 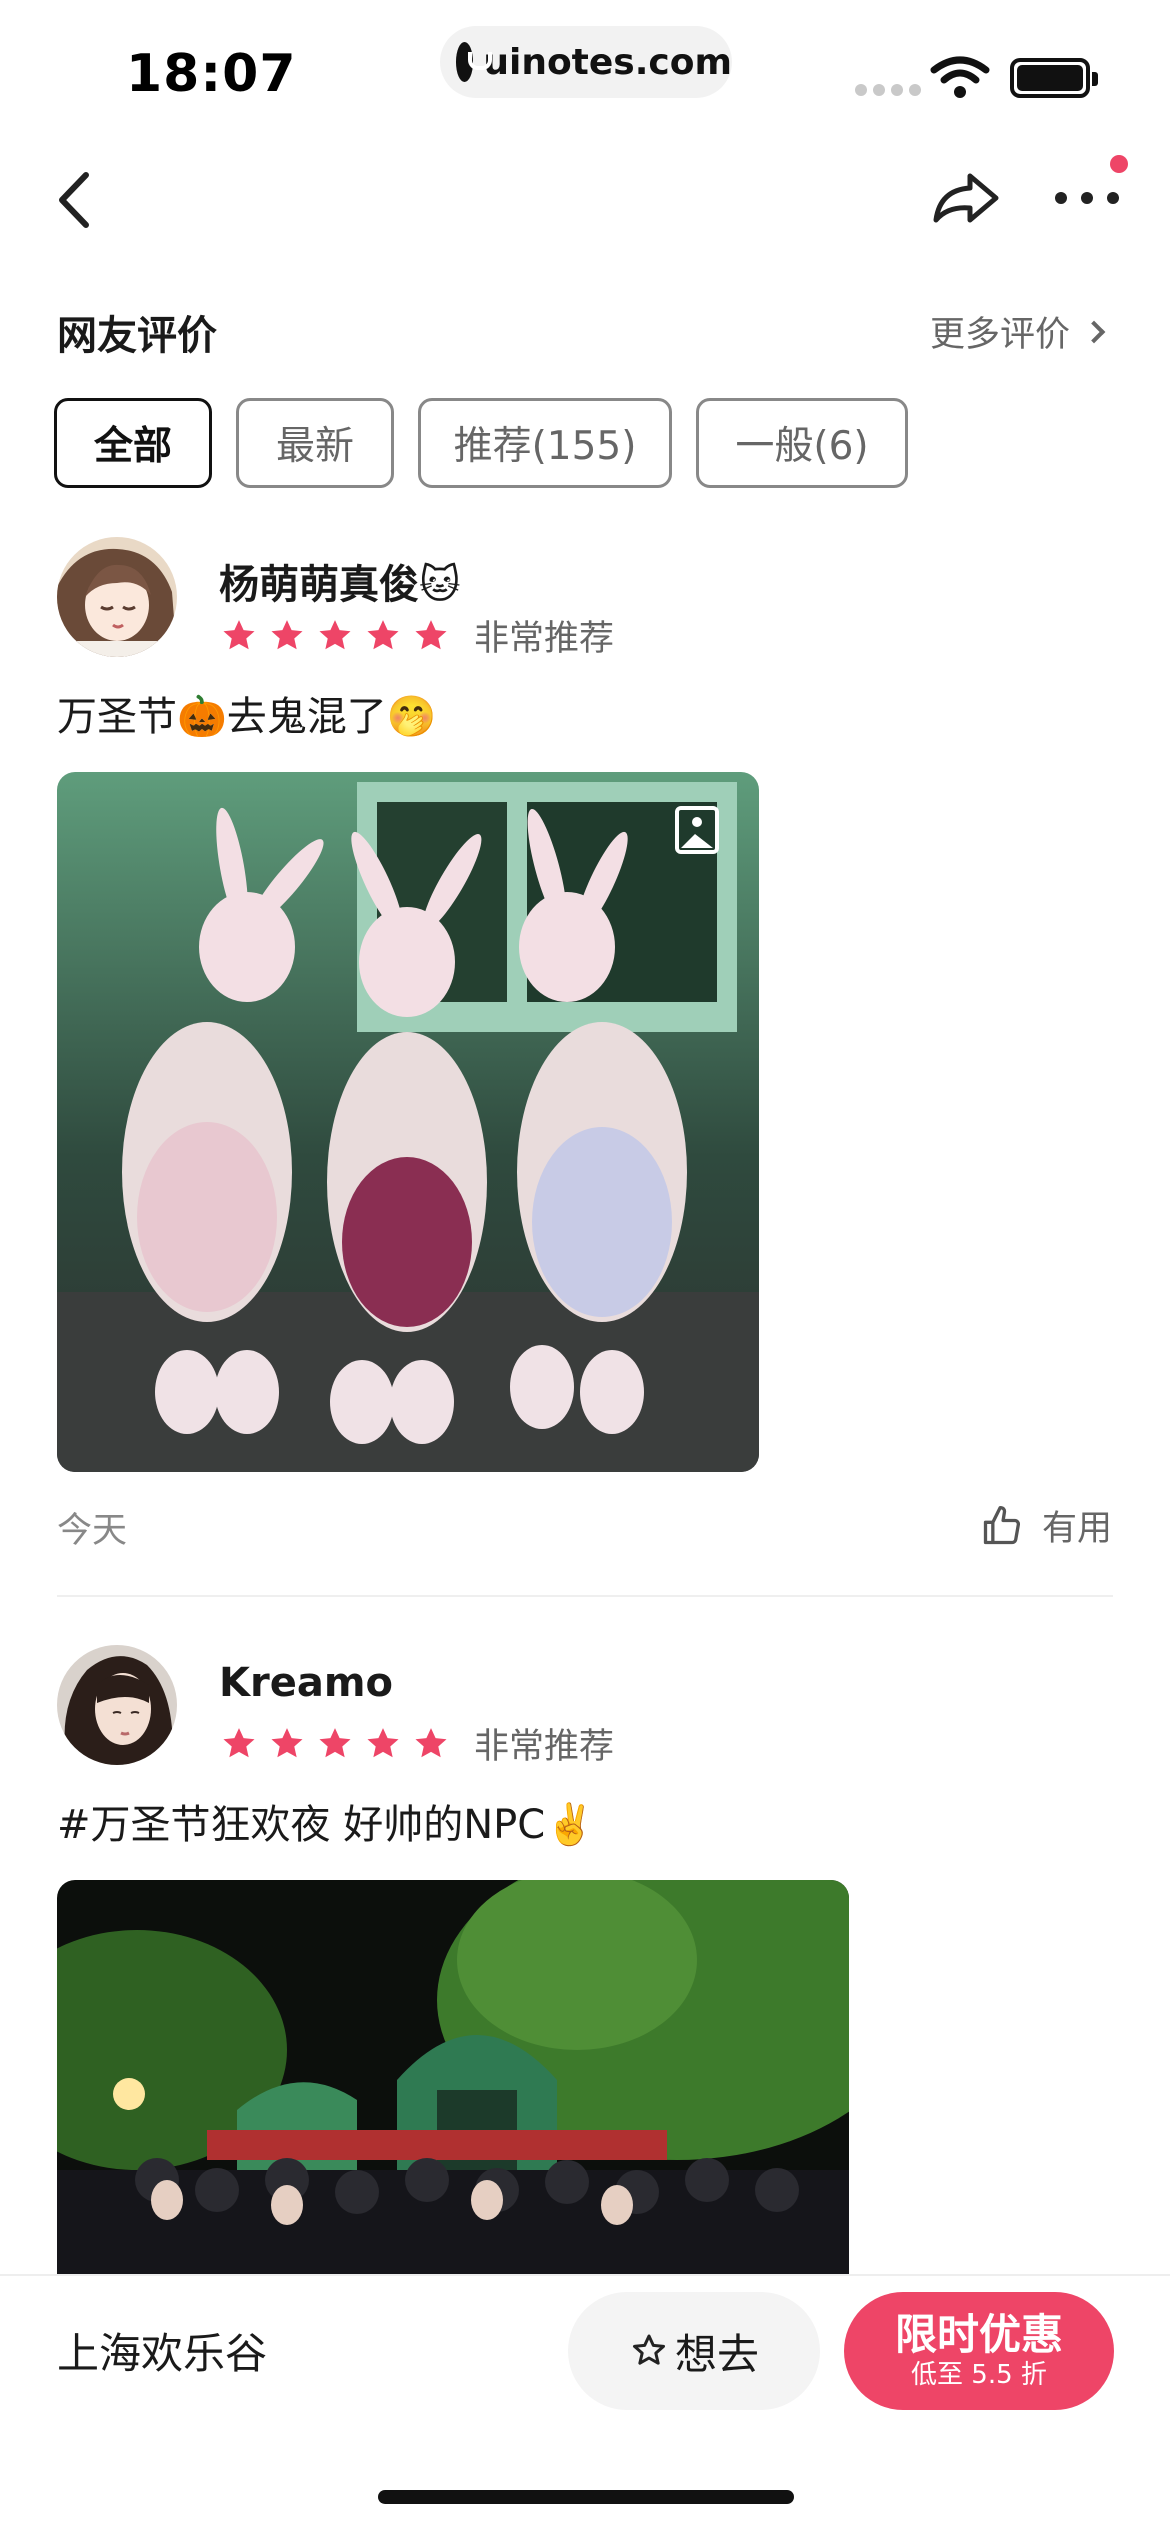 I want to click on helpful-label: 有用, so click(x=1077, y=1529).